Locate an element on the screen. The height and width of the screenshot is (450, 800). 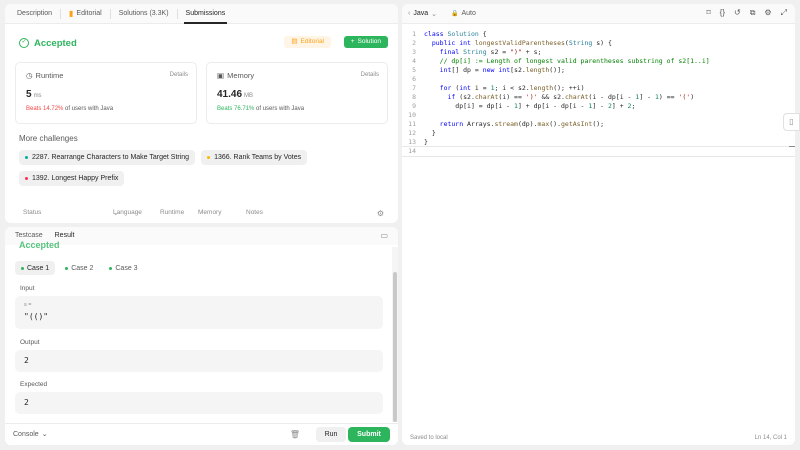
editor-statusbar: Saved to local Ln 14, Col 1 is located at coordinates (598, 438).